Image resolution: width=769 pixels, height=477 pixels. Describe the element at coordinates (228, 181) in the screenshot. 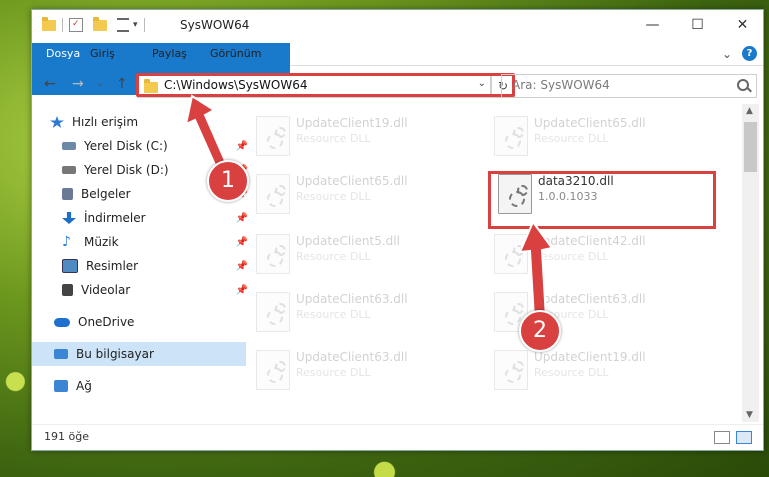

I see `callout-1: 1` at that location.